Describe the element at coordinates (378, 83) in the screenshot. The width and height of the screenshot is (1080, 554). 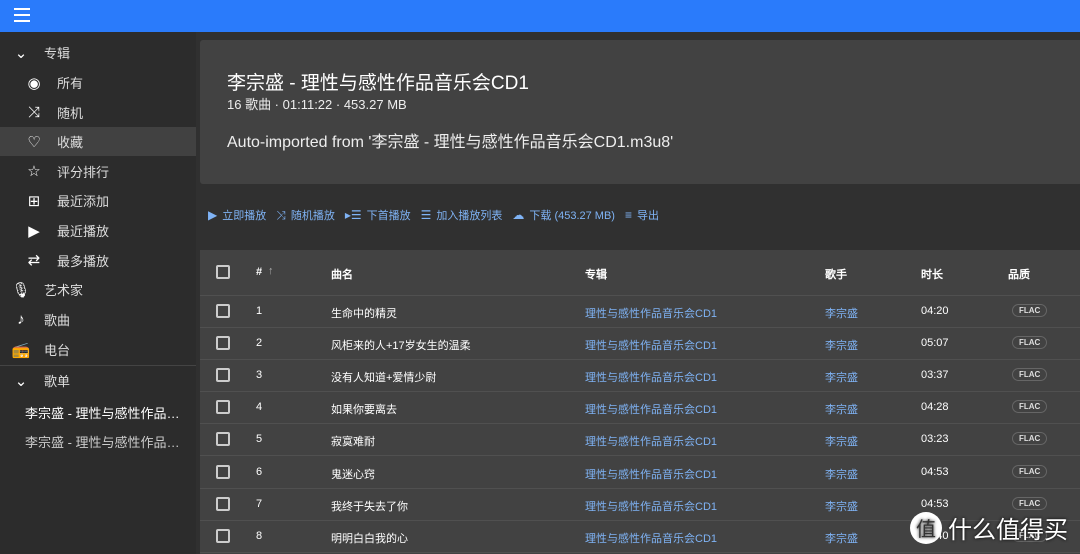
I see `page-title: 李宗盛 - 理性与感性作品音乐会CD1` at that location.